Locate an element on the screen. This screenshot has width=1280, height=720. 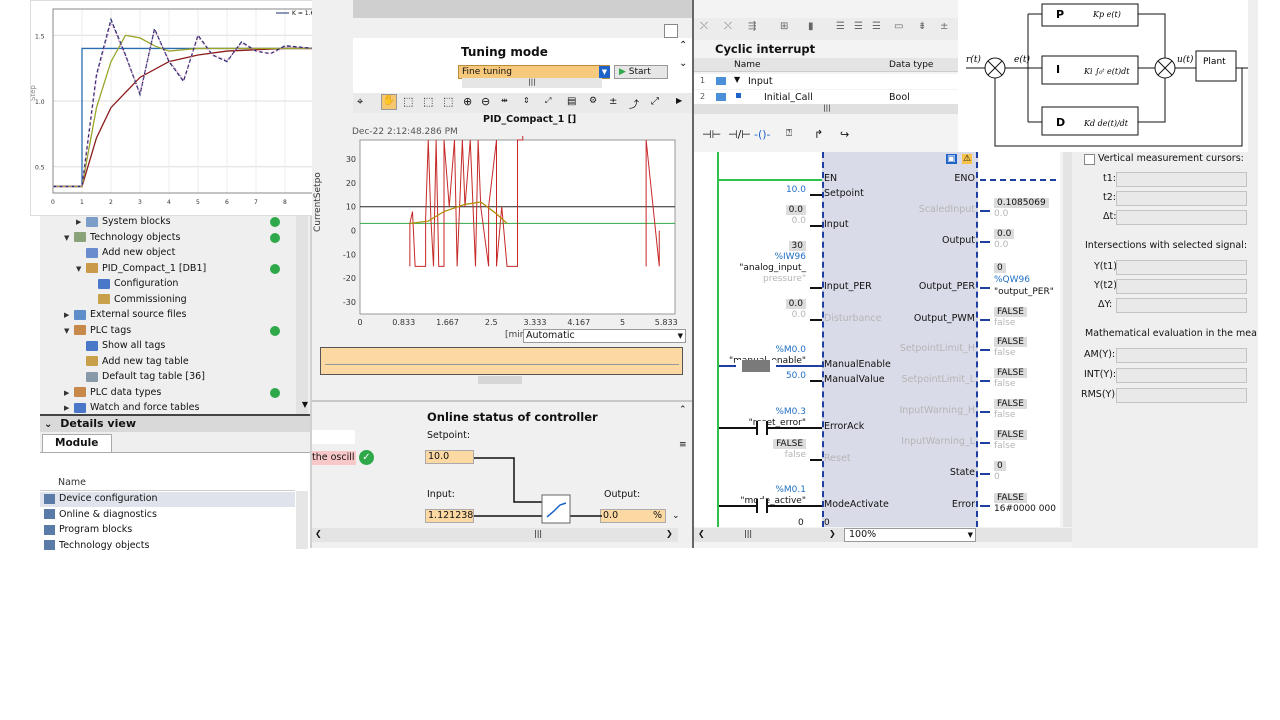
hand-icon: ✋ is located at coordinates (389, 102).